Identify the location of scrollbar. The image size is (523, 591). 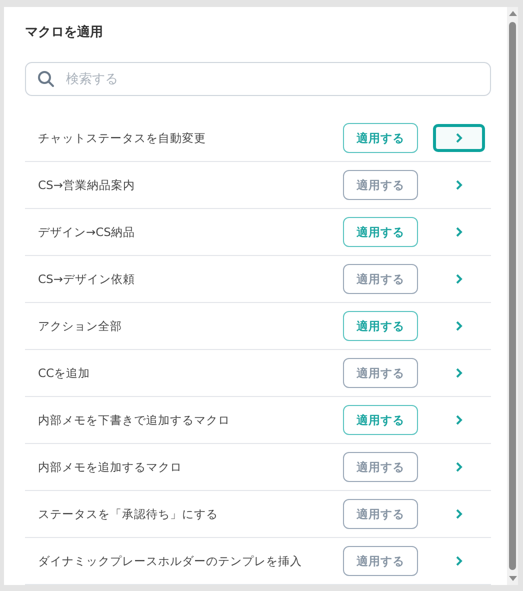
(512, 296).